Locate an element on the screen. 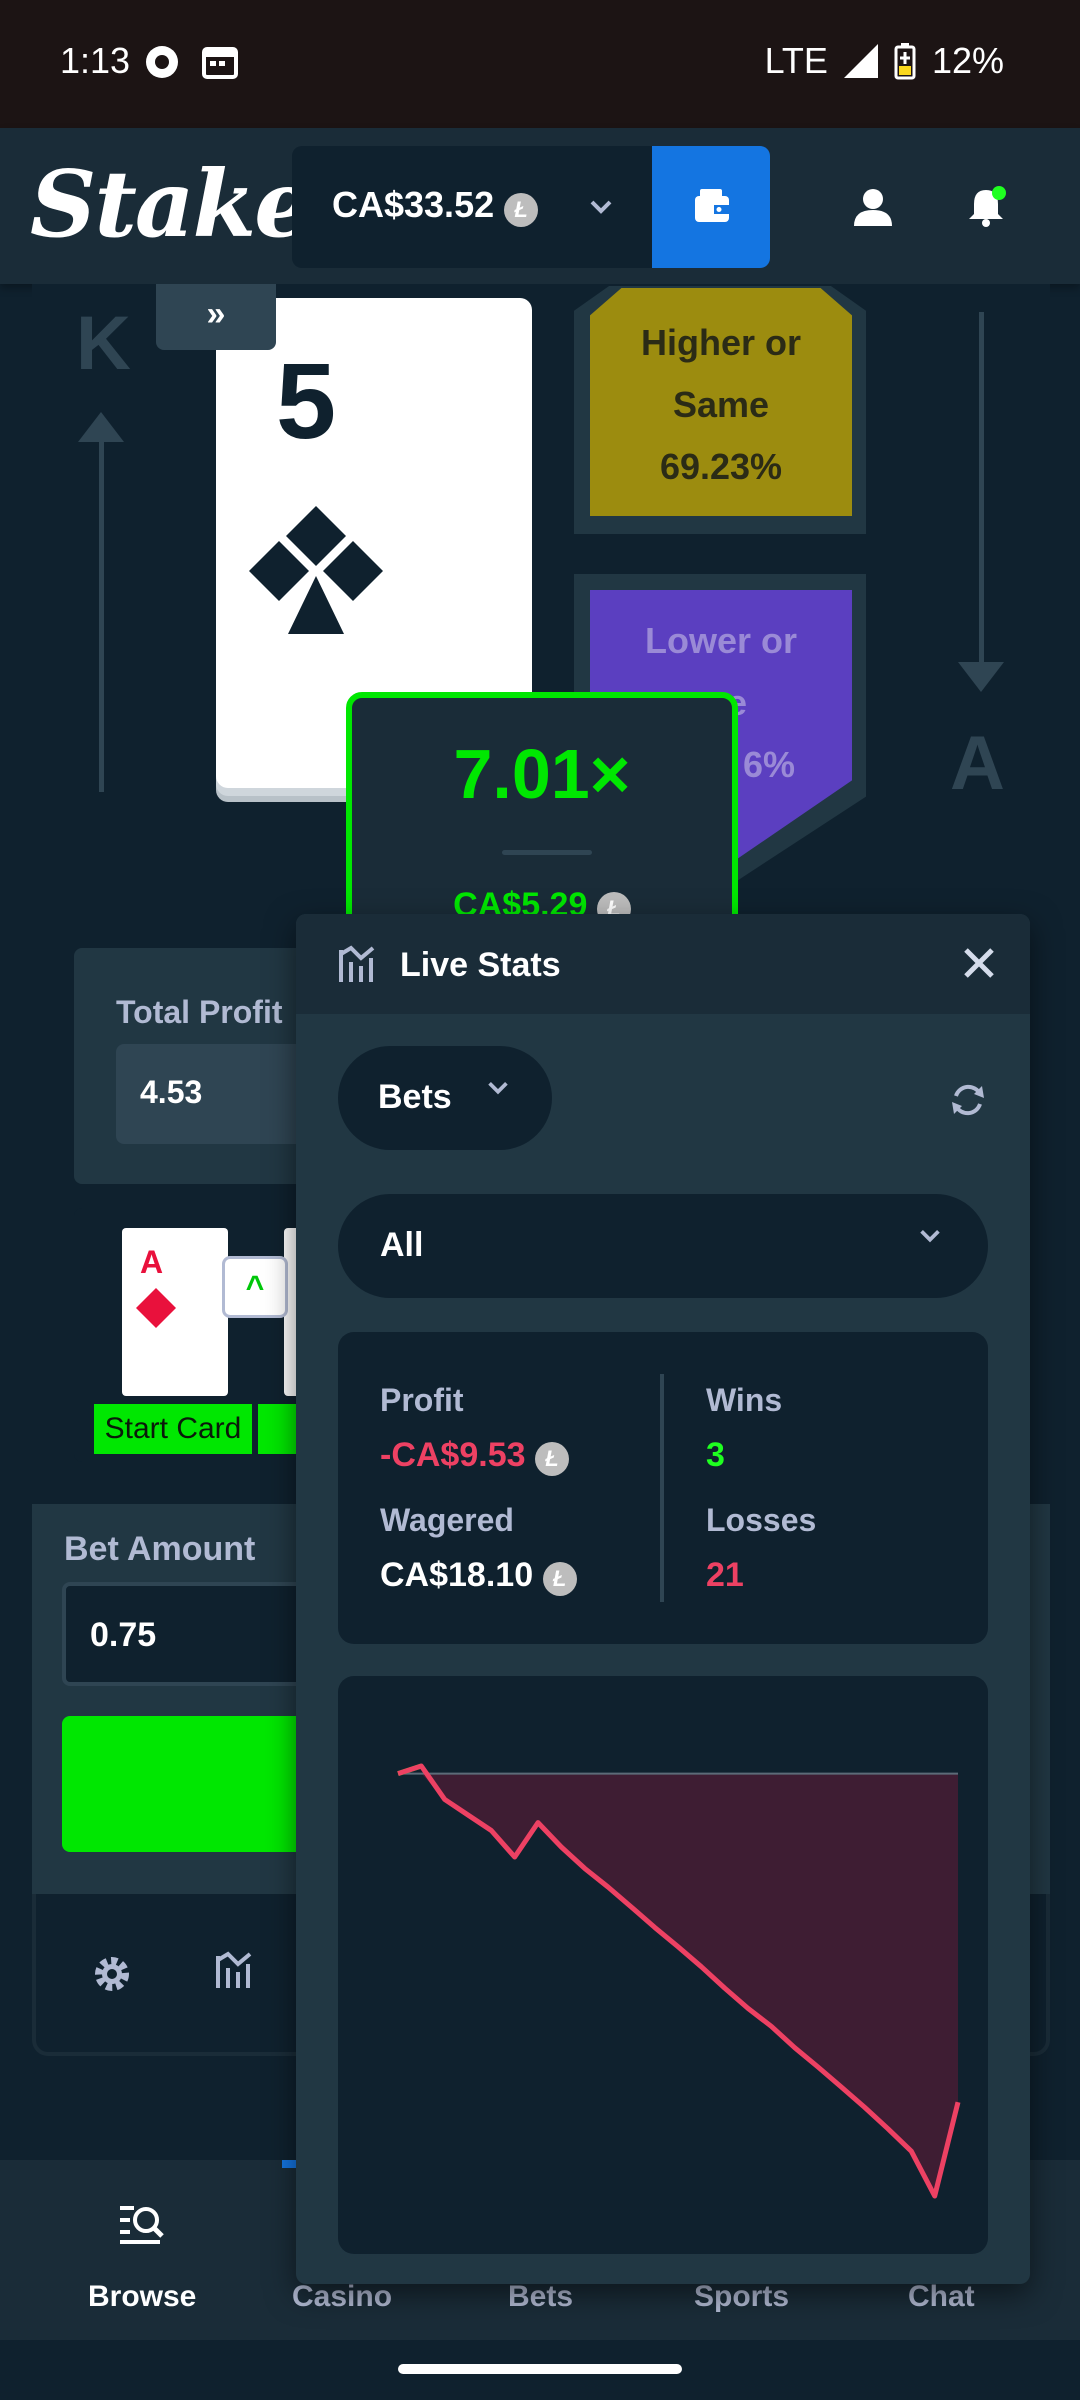 Image resolution: width=1080 pixels, height=2400 pixels. wins-label: Wins is located at coordinates (744, 1400).